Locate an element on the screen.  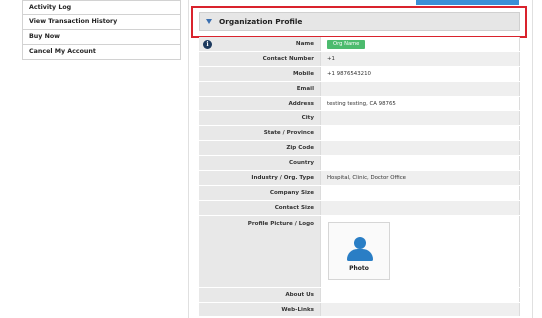
org-name-badge: Org Name is located at coordinates (346, 44).